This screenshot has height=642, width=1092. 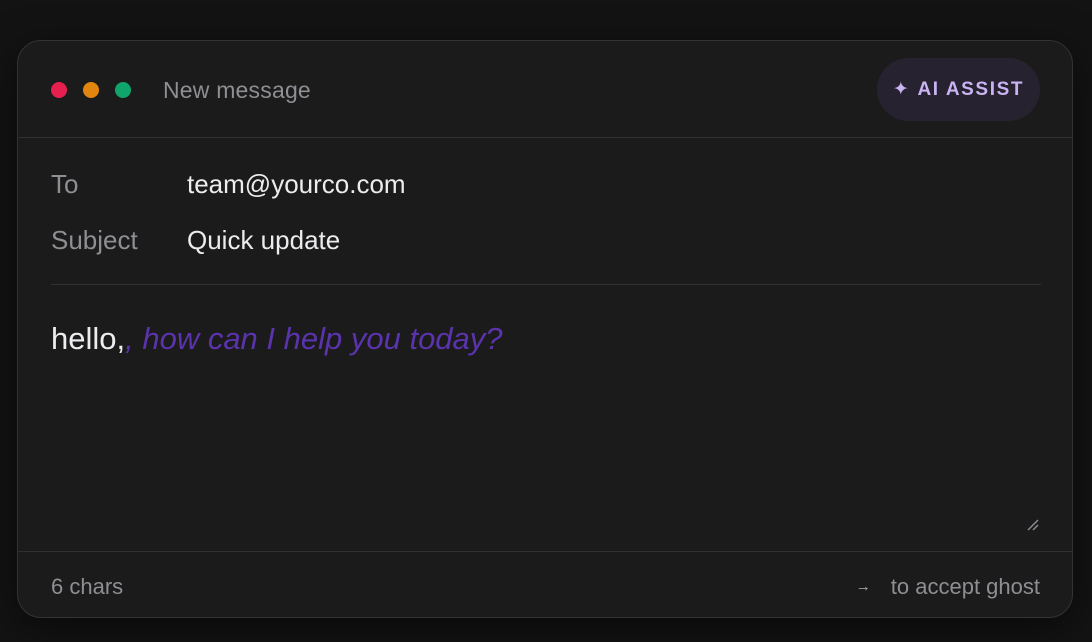 I want to click on ai-assist-label: AI ASSIST, so click(x=971, y=89).